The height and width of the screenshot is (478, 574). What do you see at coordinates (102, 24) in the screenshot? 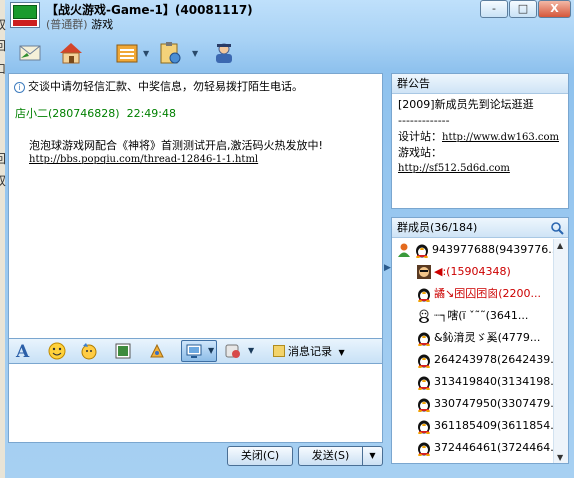
I see `group-category: 游戏` at bounding box center [102, 24].